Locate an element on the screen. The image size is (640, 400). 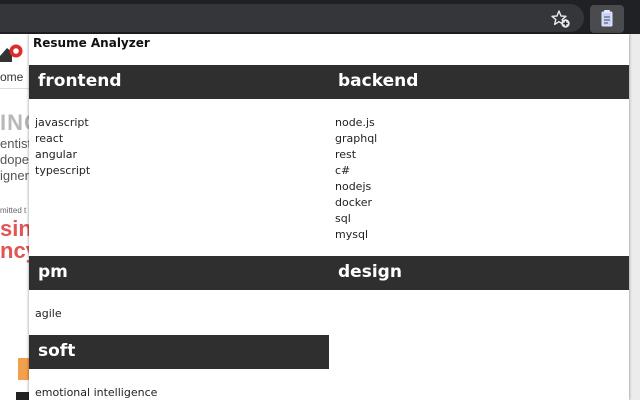
skill-list: agile is located at coordinates (48, 314).